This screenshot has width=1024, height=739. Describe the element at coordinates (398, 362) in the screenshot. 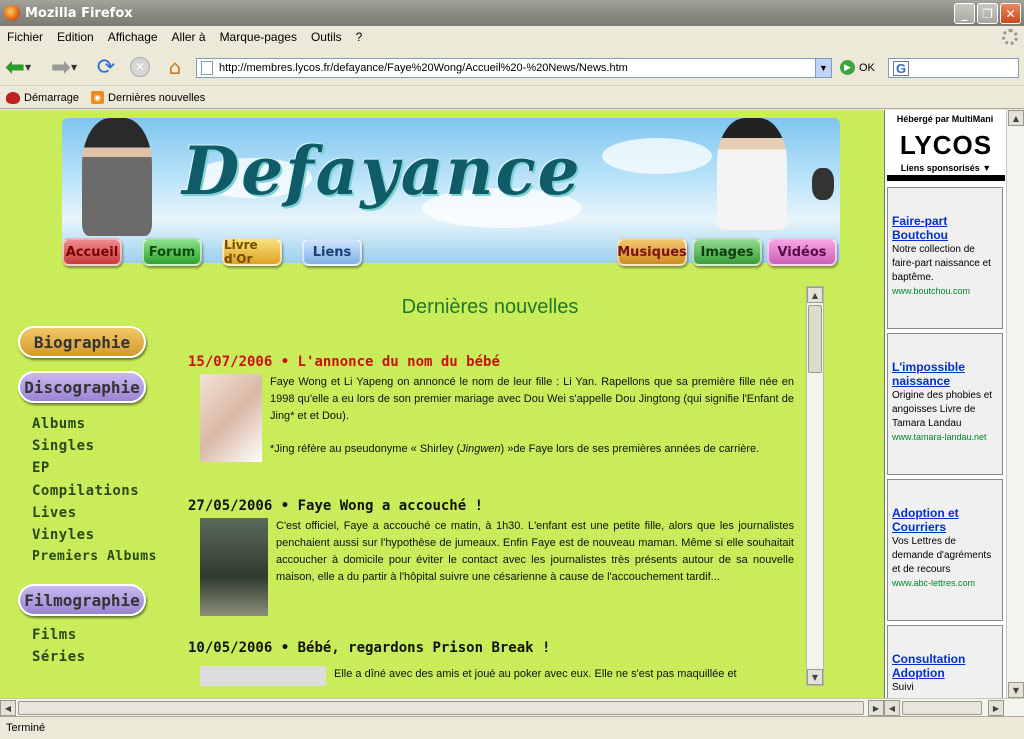

I see `news-headline: L'annonce du nom du bébé` at that location.